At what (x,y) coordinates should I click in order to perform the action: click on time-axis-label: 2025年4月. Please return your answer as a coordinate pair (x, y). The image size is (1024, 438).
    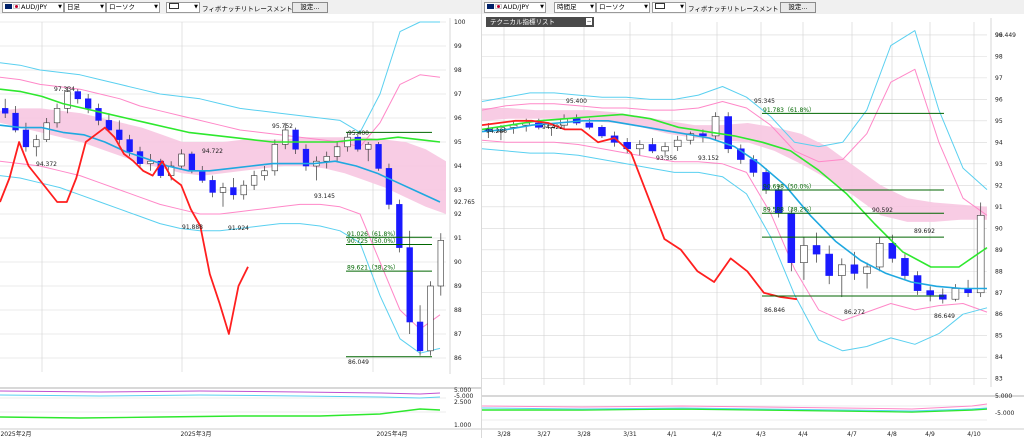
    Looking at the image, I should click on (391, 434).